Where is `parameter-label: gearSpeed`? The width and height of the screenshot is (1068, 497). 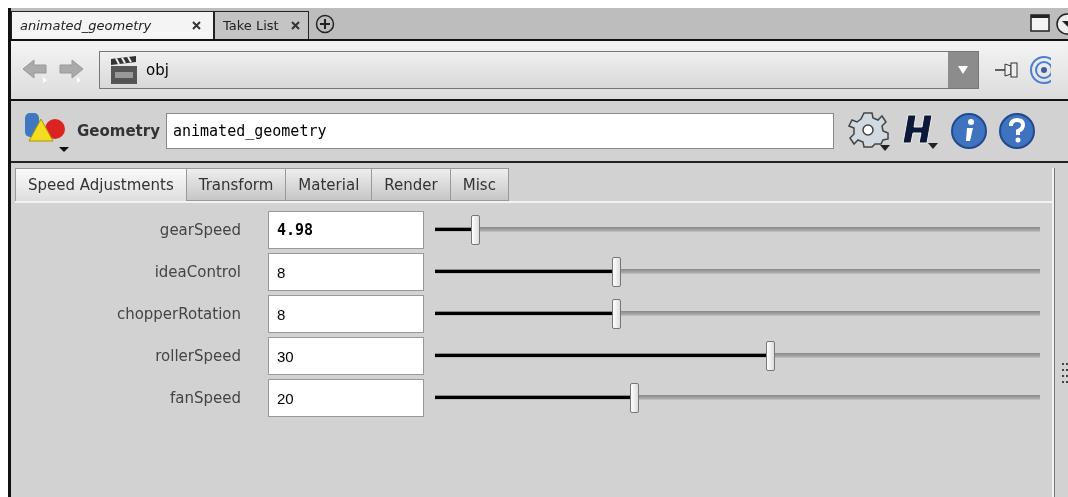 parameter-label: gearSpeed is located at coordinates (199, 230).